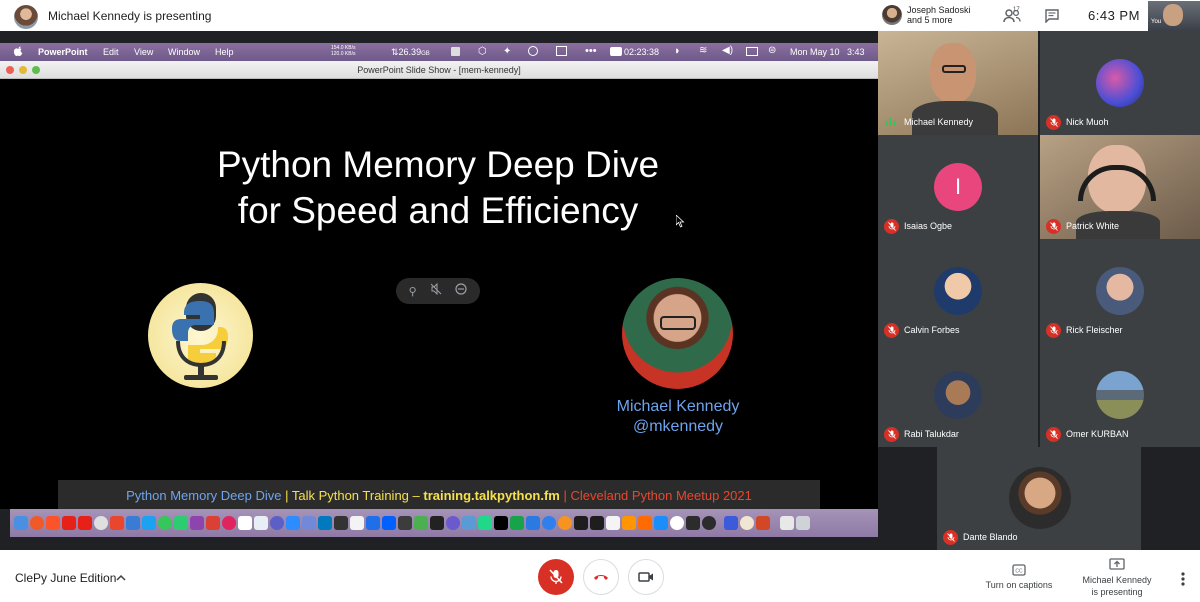 The height and width of the screenshot is (602, 1200). What do you see at coordinates (533, 51) in the screenshot?
I see `onepassword-icon` at bounding box center [533, 51].